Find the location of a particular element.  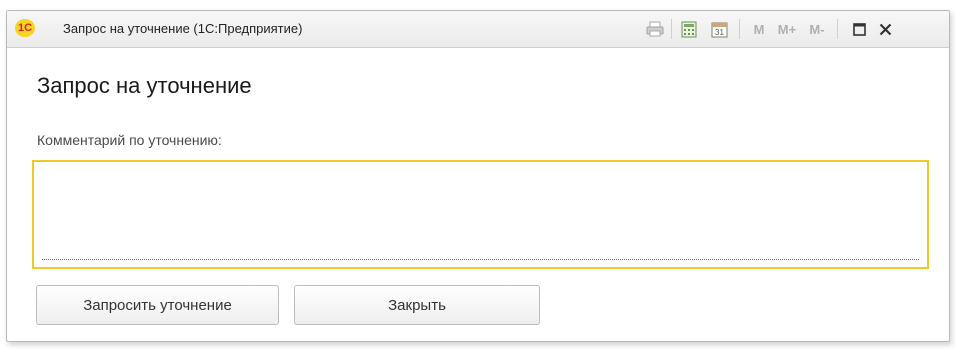

request-clarification-button: Запросить уточнение is located at coordinates (157, 305).